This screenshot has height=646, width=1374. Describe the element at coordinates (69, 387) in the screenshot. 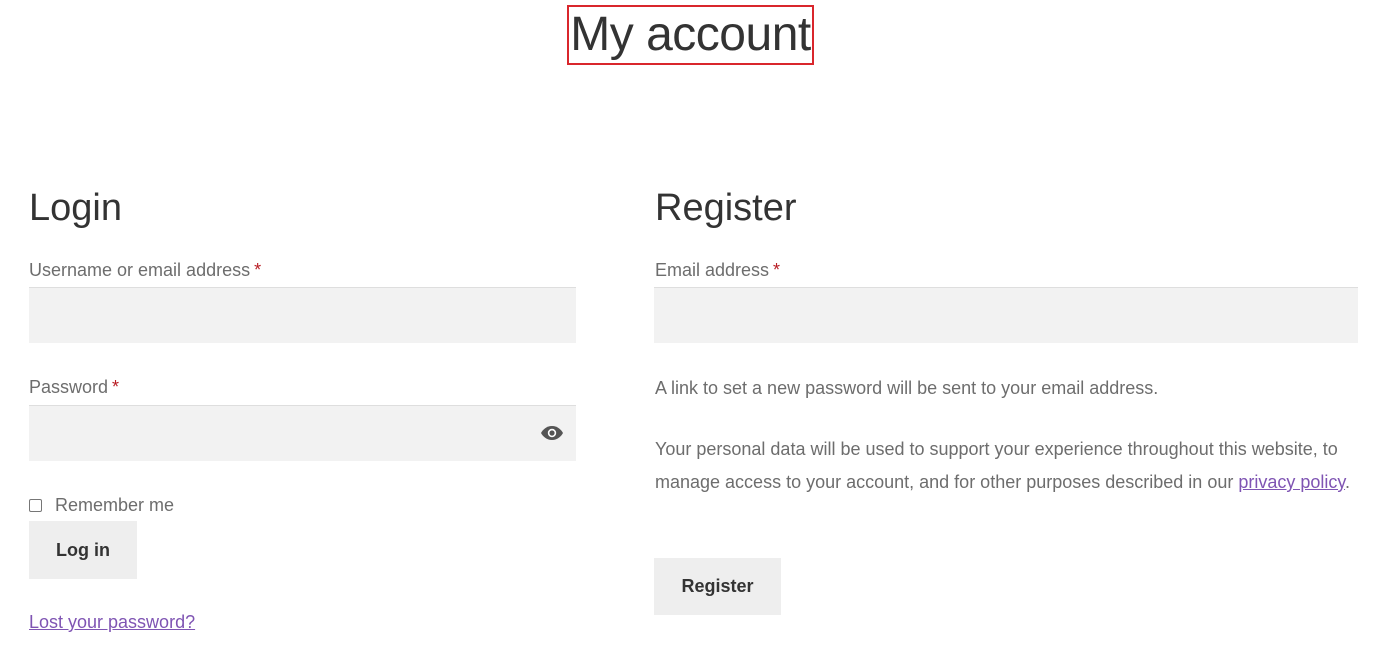

I see `password-label-text: Password` at that location.